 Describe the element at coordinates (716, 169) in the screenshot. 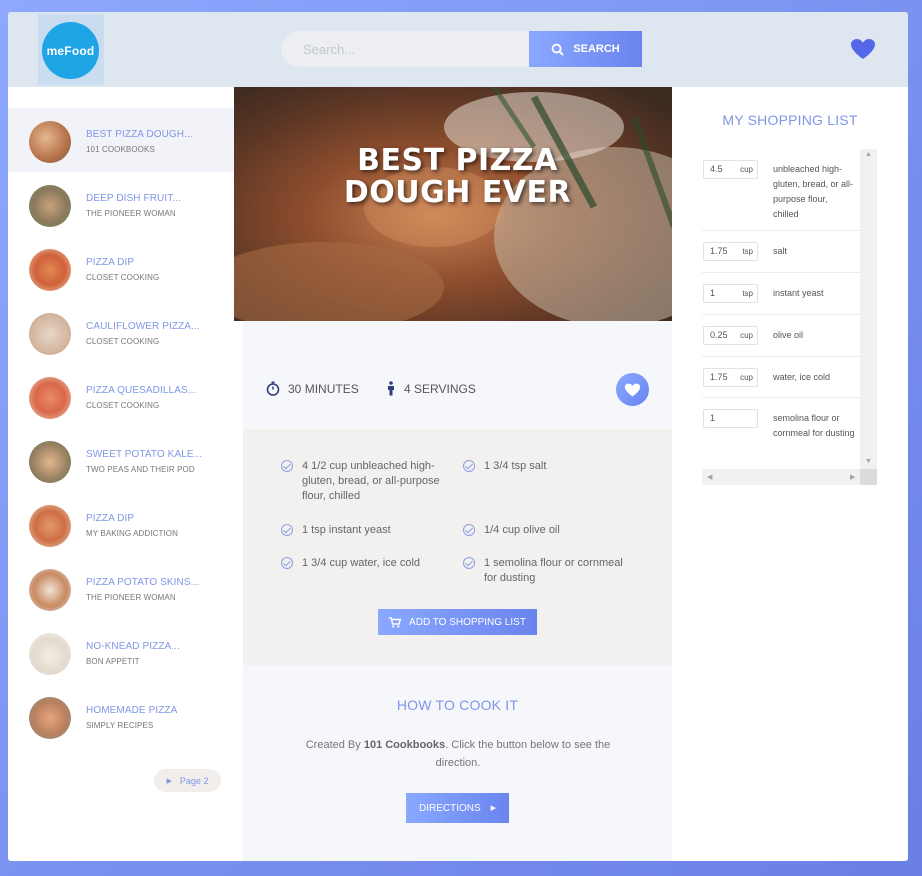

I see `quantity-value: 4.5` at that location.